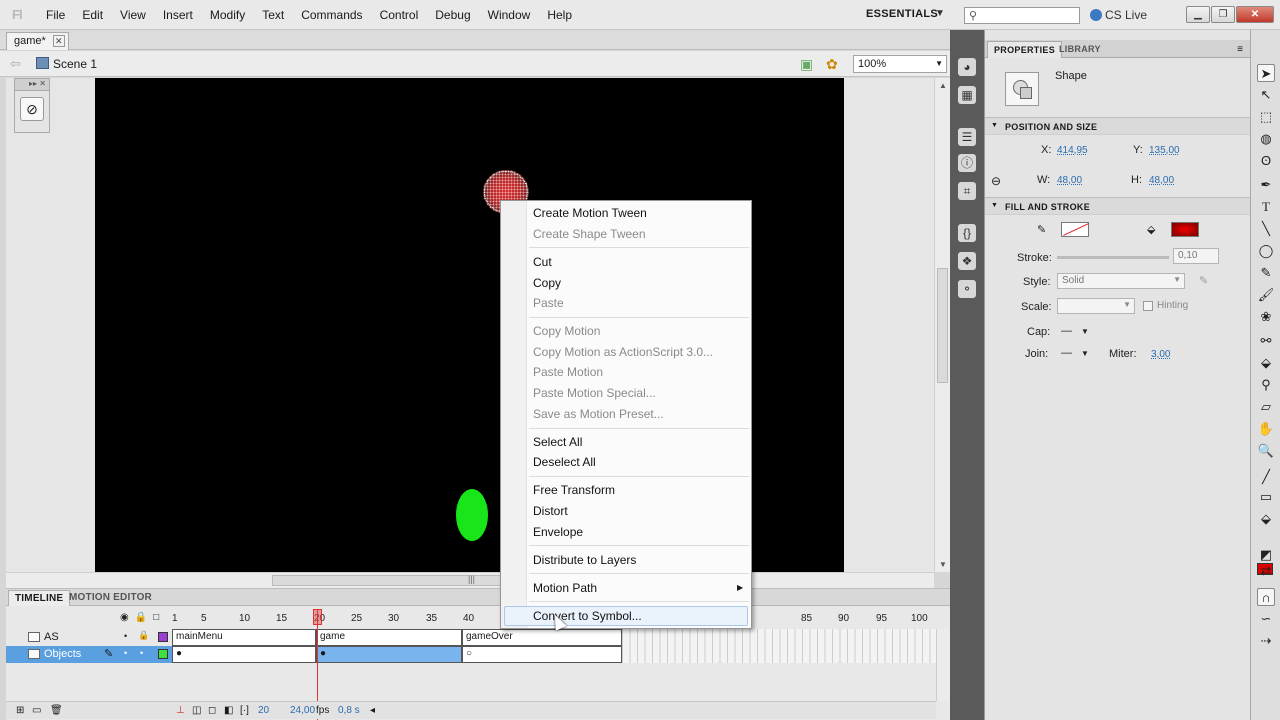 Image resolution: width=1280 pixels, height=720 pixels. What do you see at coordinates (806, 64) in the screenshot?
I see `edit-scene-icon: ▣` at bounding box center [806, 64].